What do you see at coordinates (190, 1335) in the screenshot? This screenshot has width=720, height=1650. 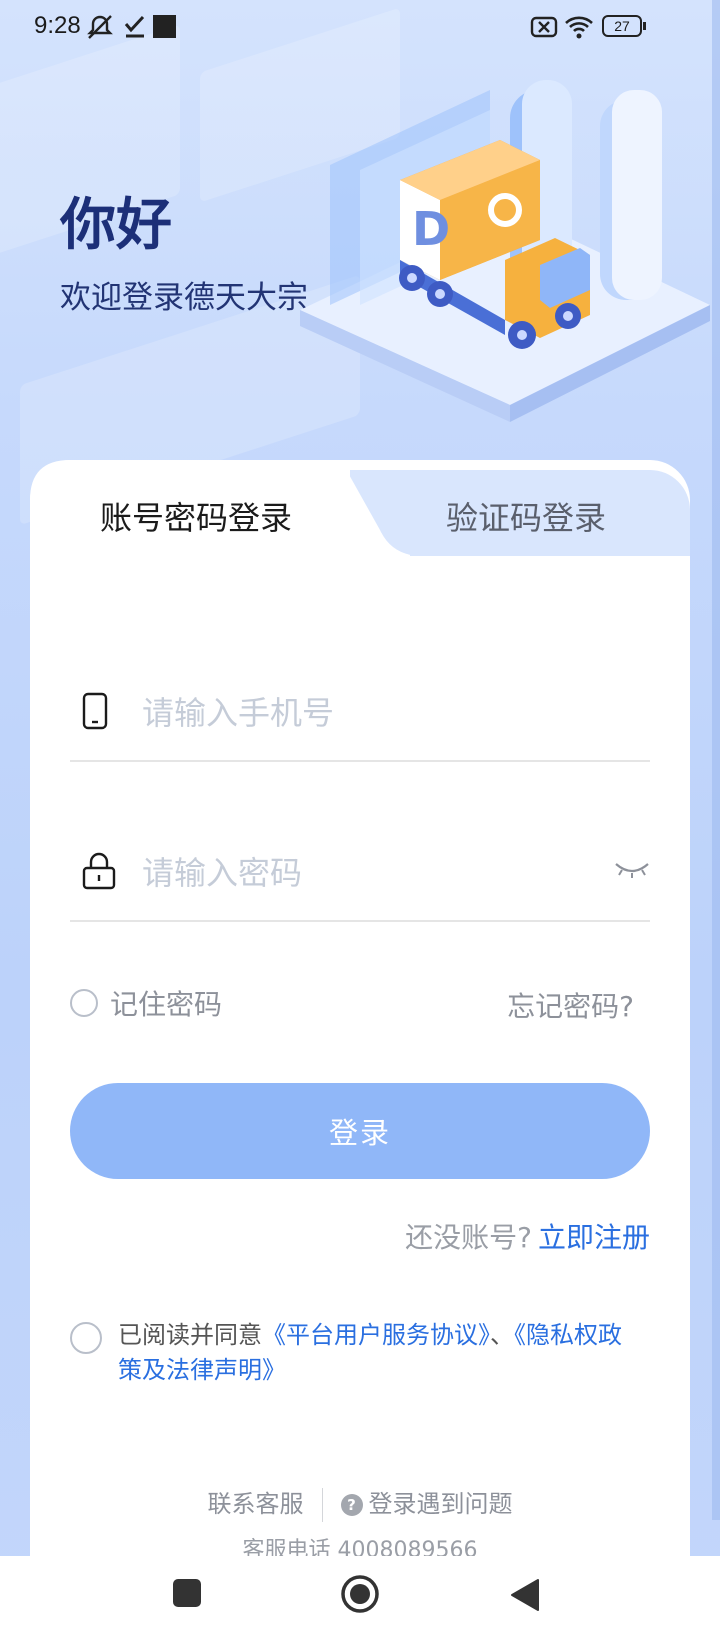 I see `agreement-prefix: 已阅读并同意` at bounding box center [190, 1335].